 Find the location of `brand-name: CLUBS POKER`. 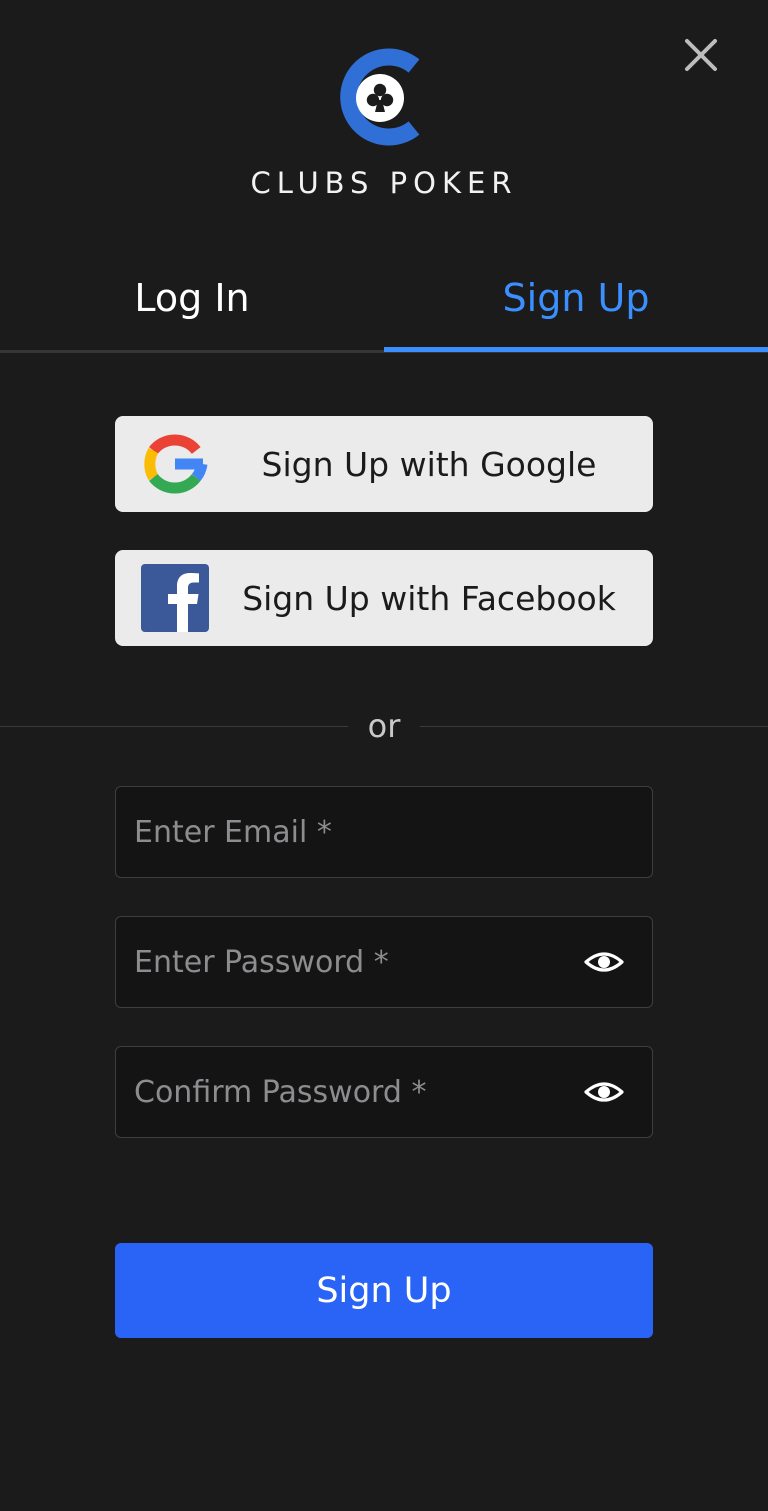

brand-name: CLUBS POKER is located at coordinates (384, 183).